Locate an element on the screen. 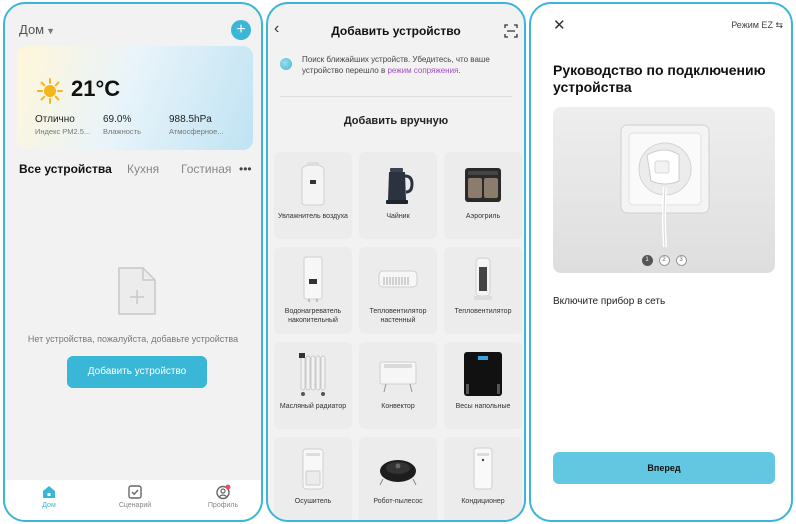 Image resolution: width=796 pixels, height=524 pixels. nav-profile: Профиль is located at coordinates (223, 496).